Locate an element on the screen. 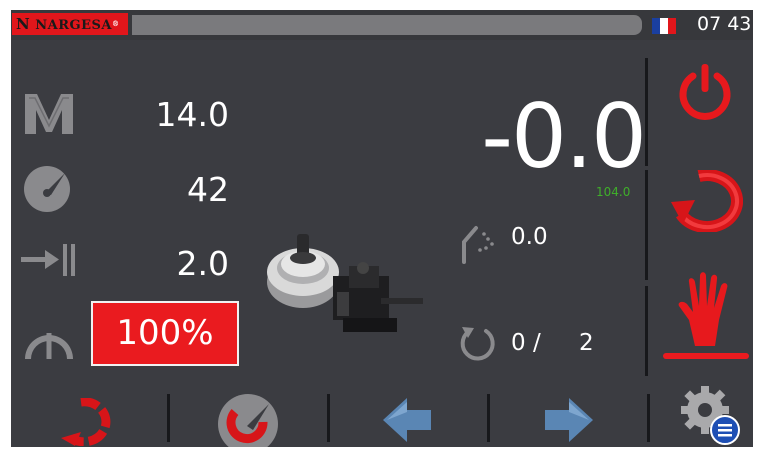  mold-m-icon is located at coordinates (49, 114).